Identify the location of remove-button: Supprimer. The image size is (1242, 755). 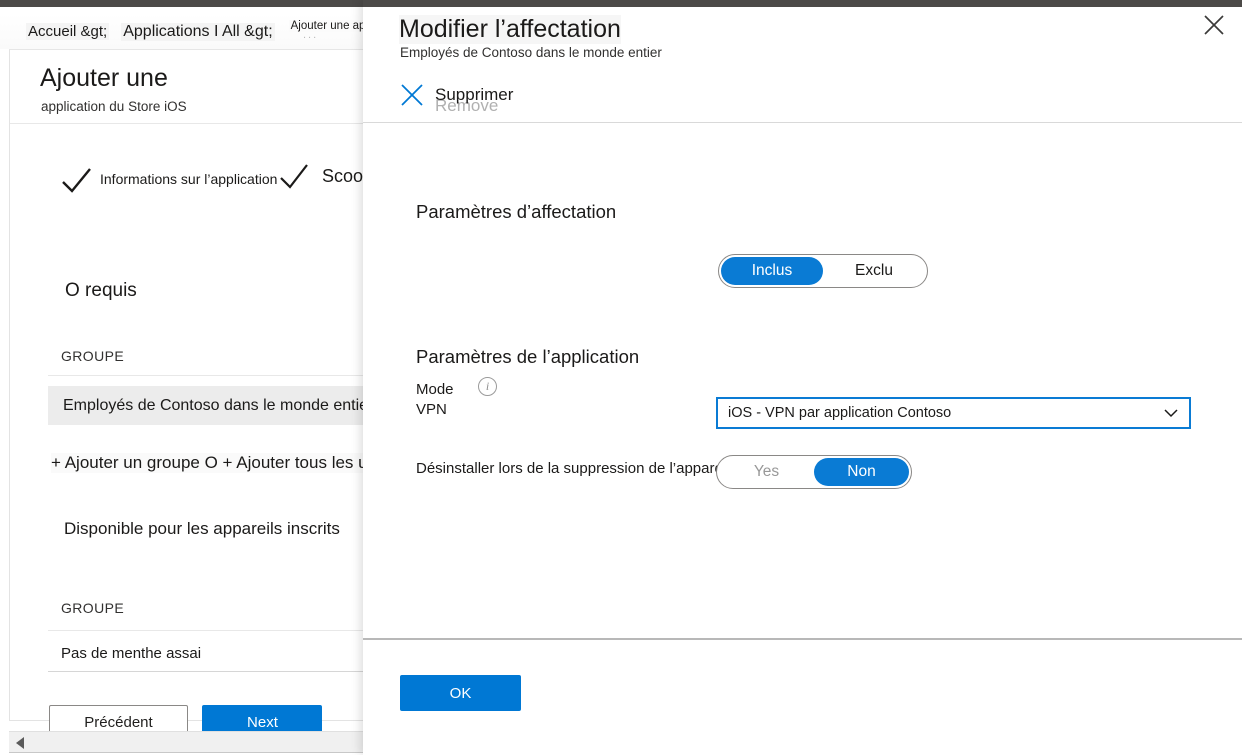
(456, 95).